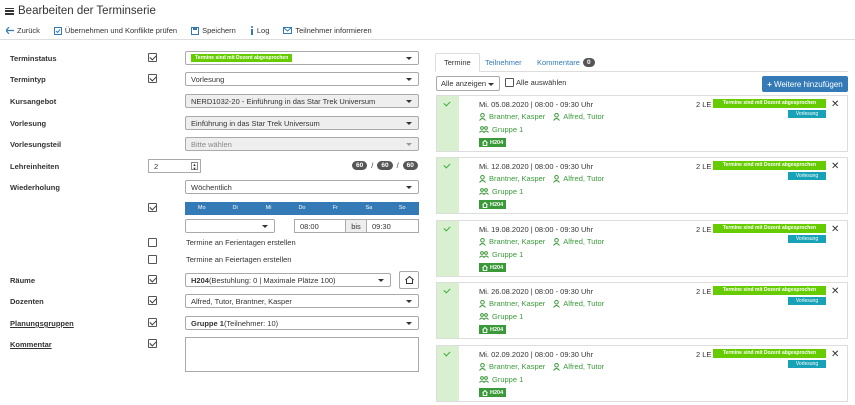 This screenshot has height=405, width=855. Describe the element at coordinates (381, 226) in the screenshot. I see `time-to-value: 09:30` at that location.